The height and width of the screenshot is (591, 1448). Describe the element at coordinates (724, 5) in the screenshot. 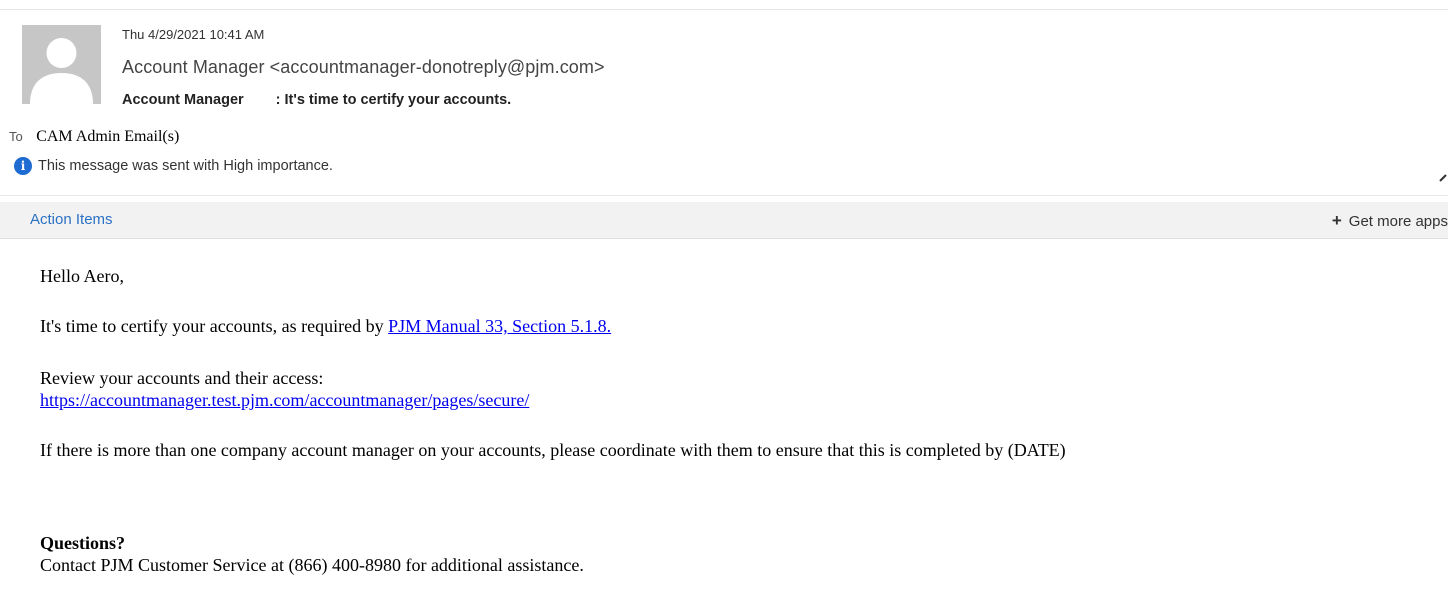

I see `top-border` at that location.